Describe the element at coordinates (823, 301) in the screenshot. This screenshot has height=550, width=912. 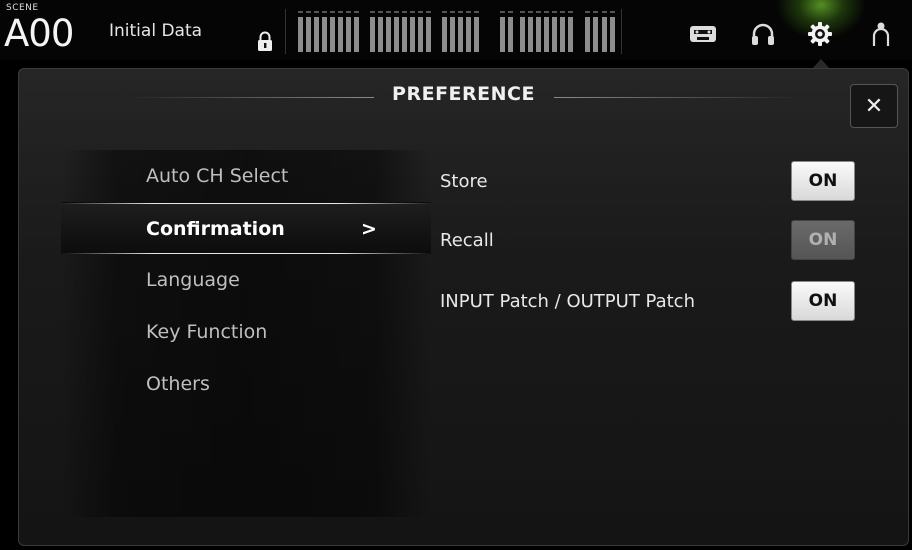
I see `patch-on-button: ON` at that location.